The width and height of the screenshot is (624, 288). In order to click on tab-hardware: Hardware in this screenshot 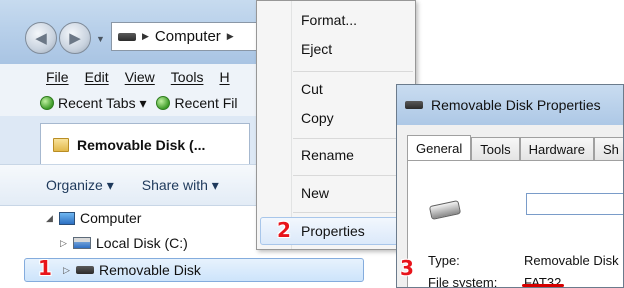, I will do `click(556, 149)`.